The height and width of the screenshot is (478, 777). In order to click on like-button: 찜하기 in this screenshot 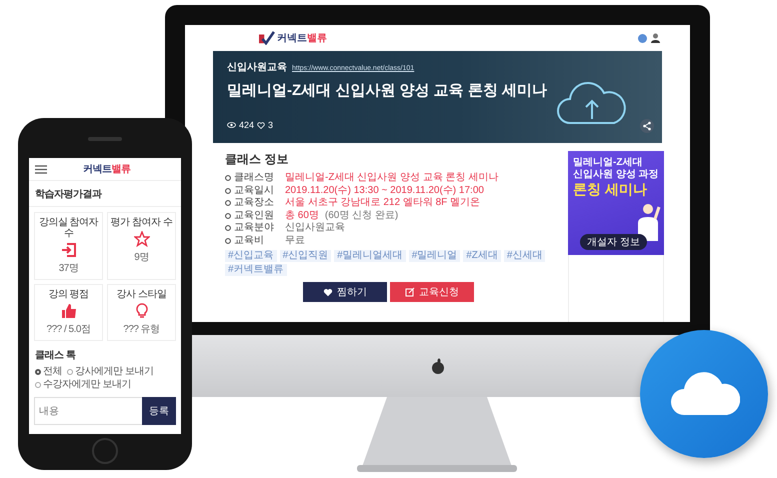, I will do `click(345, 292)`.